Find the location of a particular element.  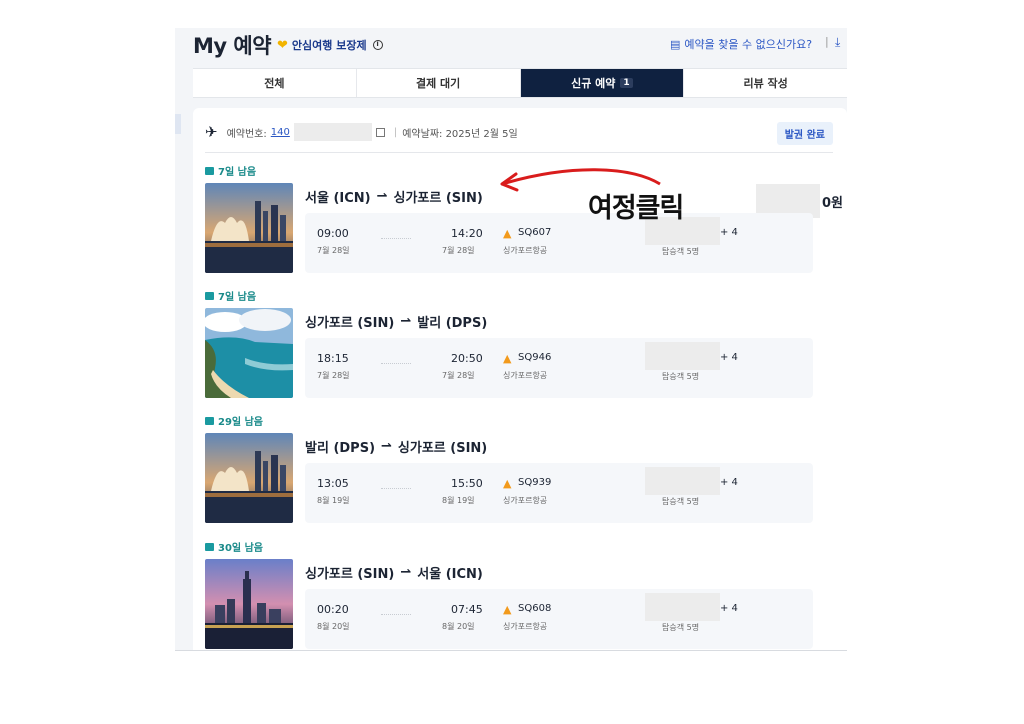

arrival-date: 8월 20일 is located at coordinates (458, 626).